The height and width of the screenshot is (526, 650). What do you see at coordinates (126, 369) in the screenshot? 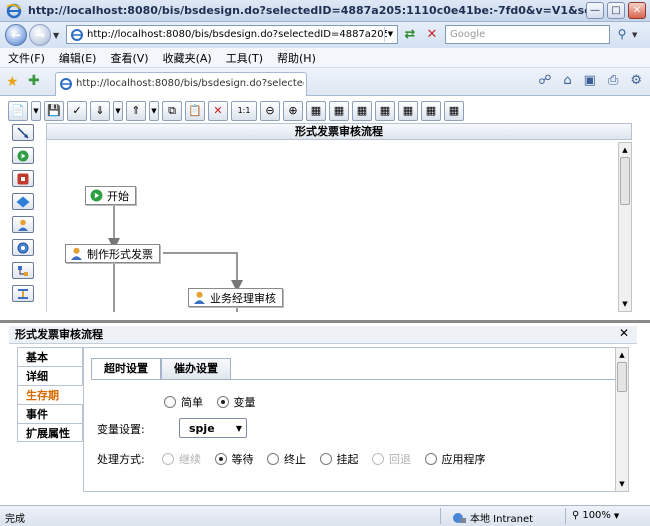
I see `tab-timeout-settings: 超时设置` at bounding box center [126, 369].